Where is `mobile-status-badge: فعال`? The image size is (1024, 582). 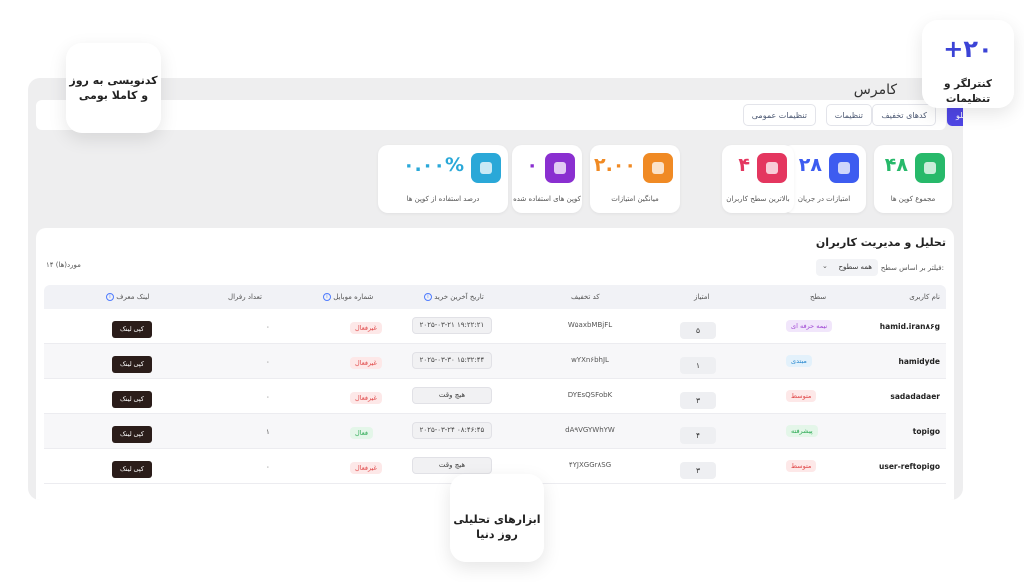 mobile-status-badge: فعال is located at coordinates (361, 433).